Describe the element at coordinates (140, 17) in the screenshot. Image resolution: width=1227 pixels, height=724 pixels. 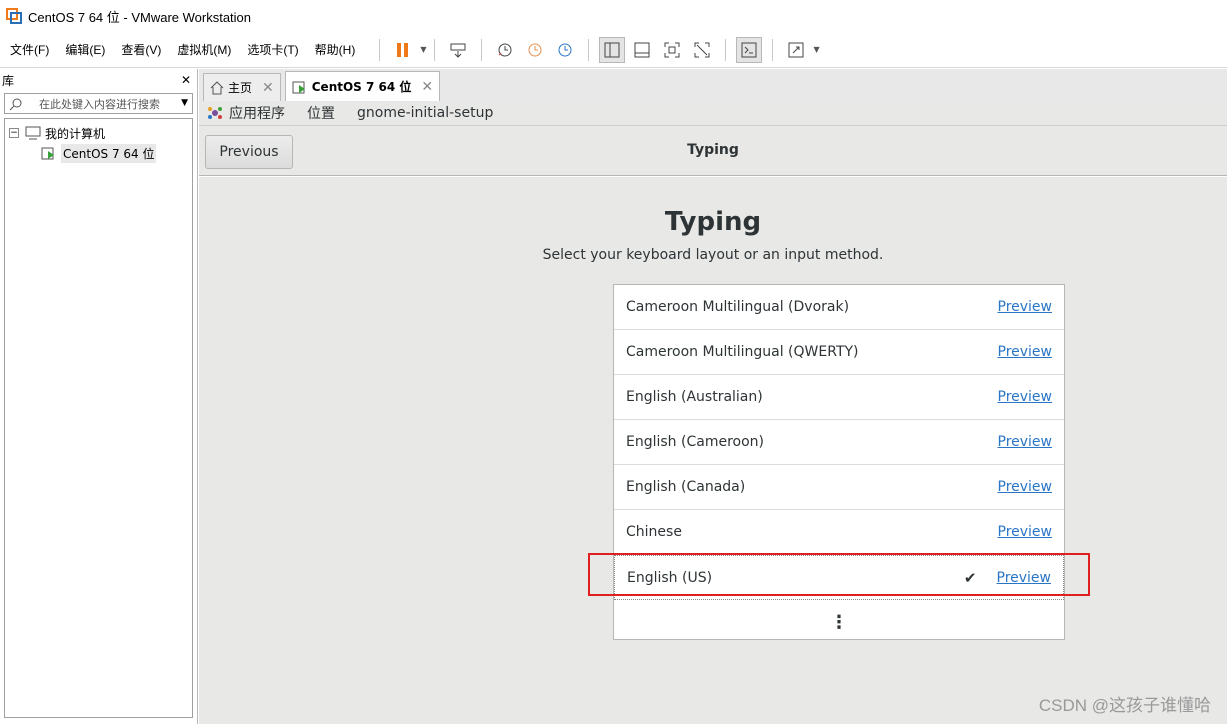
I see `window-title: CentOS 7 64 位 - VMware Workstation` at that location.